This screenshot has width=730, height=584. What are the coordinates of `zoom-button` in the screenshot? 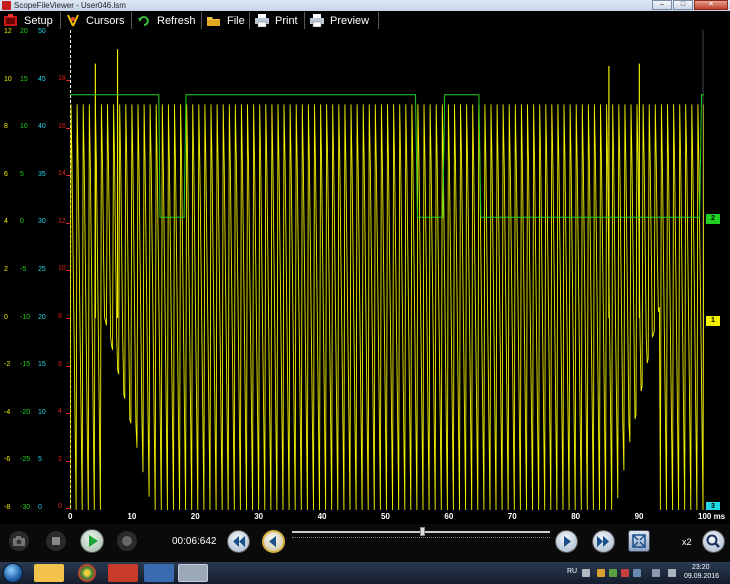 It's located at (713, 541).